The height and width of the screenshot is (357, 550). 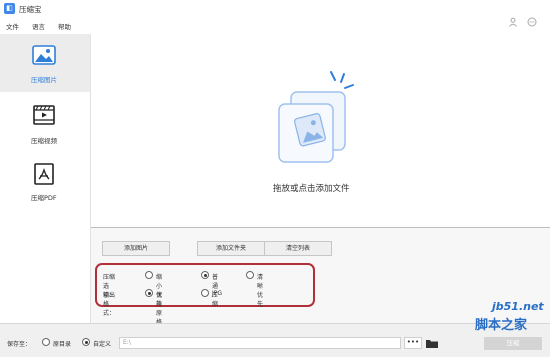 What do you see at coordinates (250, 275) in the screenshot?
I see `radio-clarity-first` at bounding box center [250, 275].